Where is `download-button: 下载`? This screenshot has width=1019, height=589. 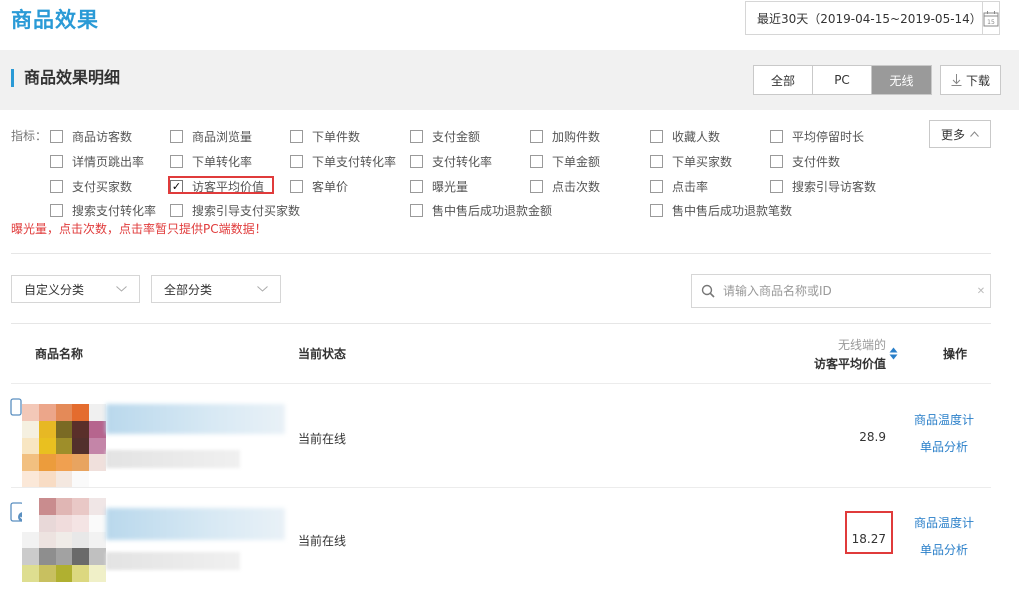
download-button: 下载 is located at coordinates (970, 80).